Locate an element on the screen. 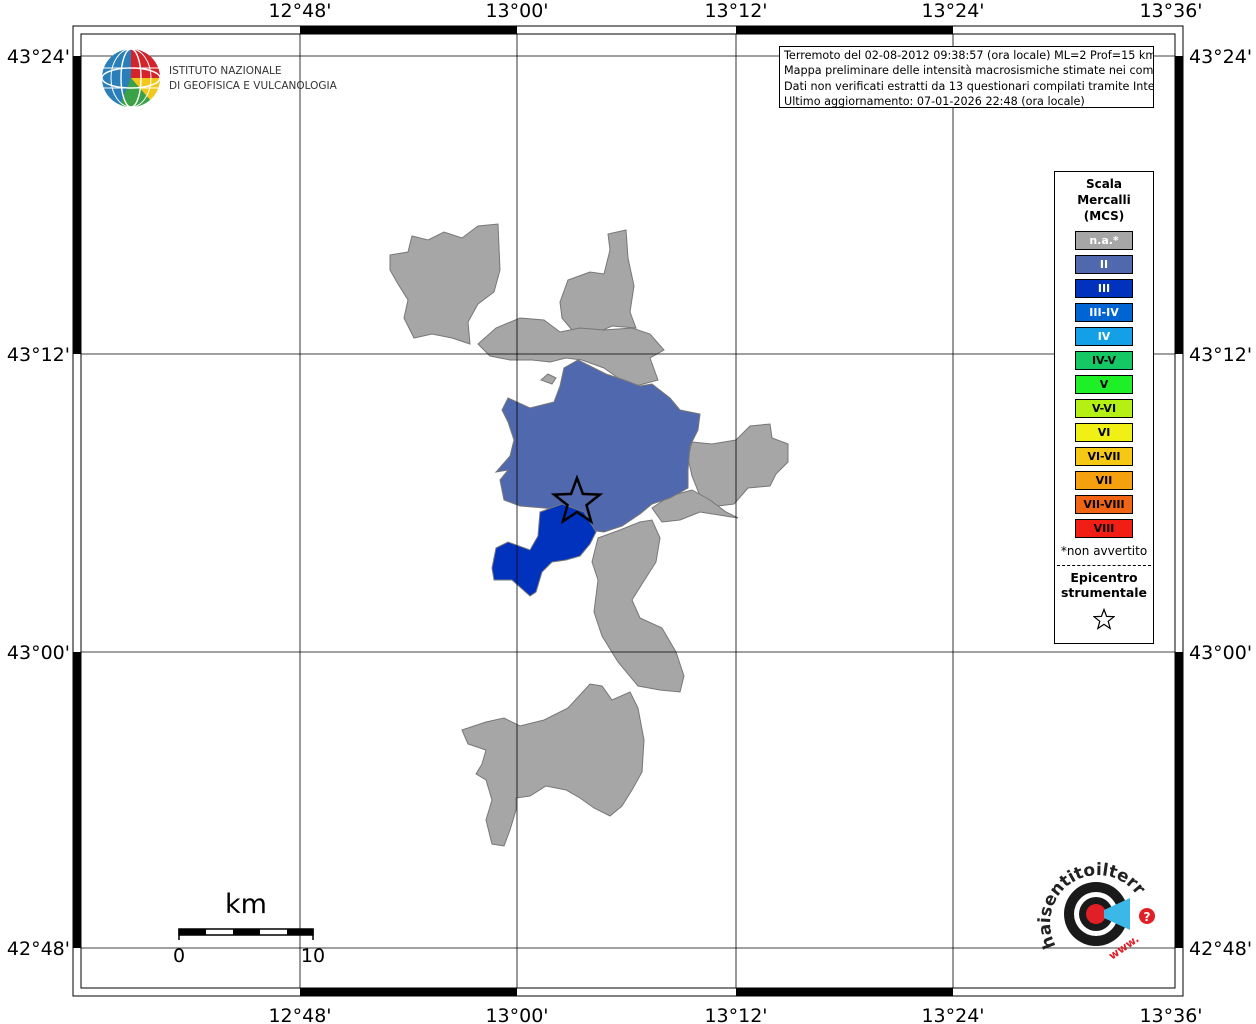 The height and width of the screenshot is (1024, 1256). legend-item: V-VI is located at coordinates (1104, 408).